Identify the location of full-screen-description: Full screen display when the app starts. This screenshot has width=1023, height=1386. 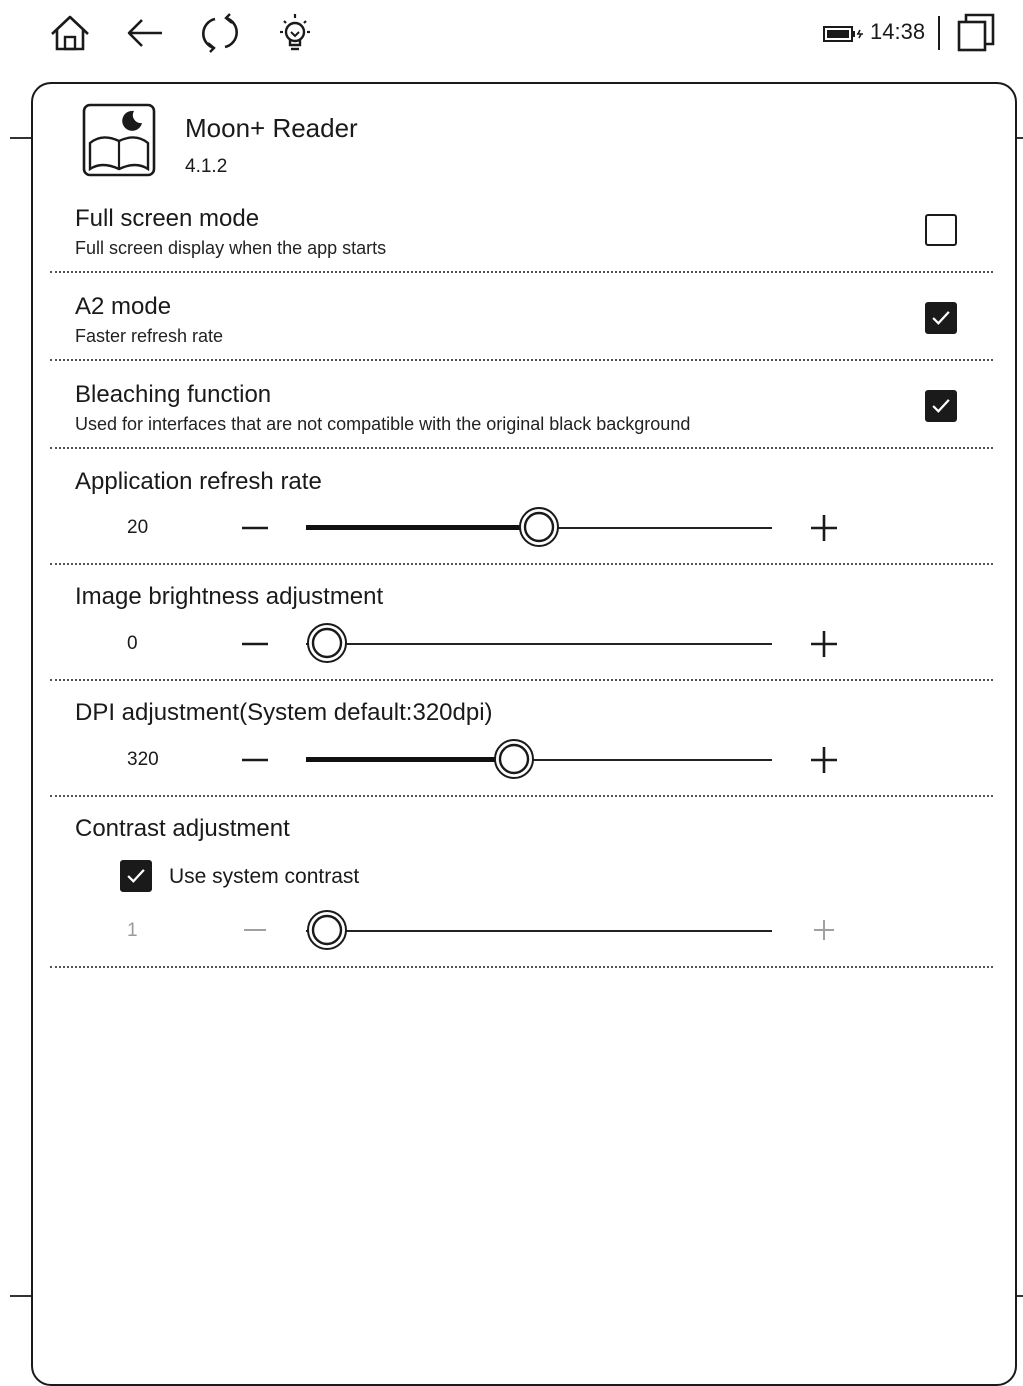
(231, 248).